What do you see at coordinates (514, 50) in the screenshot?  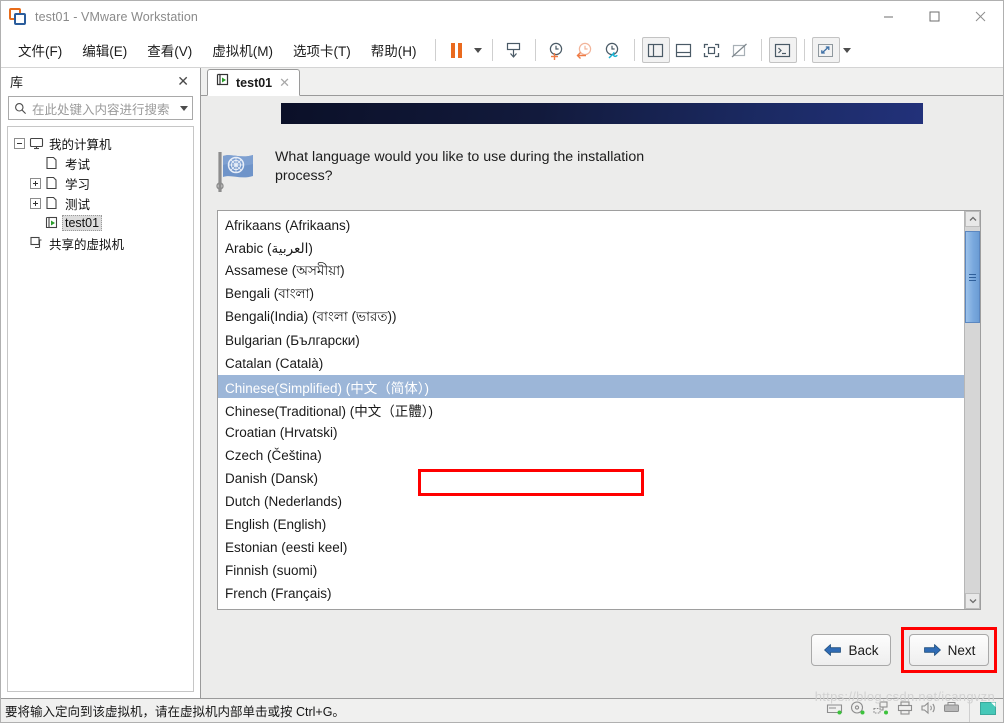 I see `send-ctrl-alt-del-icon` at bounding box center [514, 50].